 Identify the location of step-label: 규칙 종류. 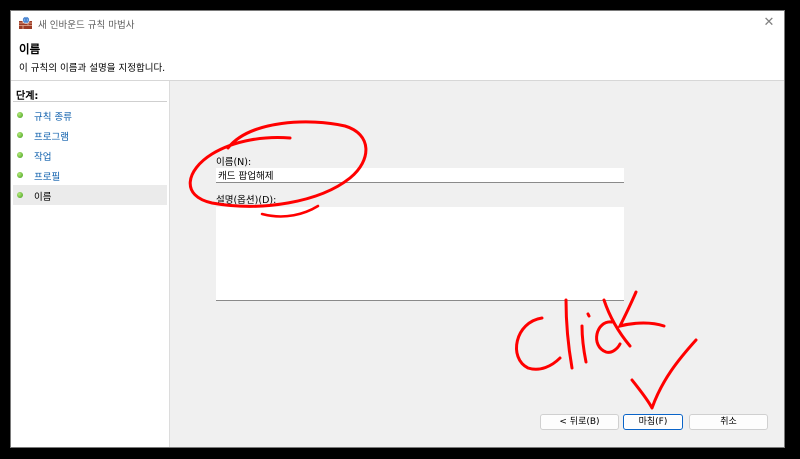
(53, 117).